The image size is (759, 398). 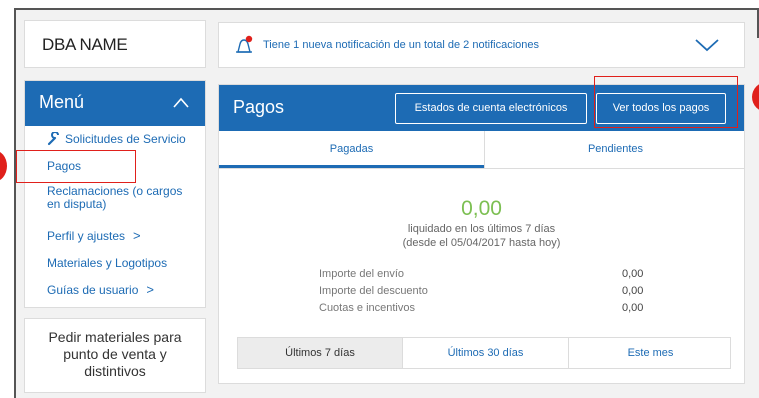 I want to click on sidebar-item-materiales: Materiales y Logotipos, so click(x=107, y=263).